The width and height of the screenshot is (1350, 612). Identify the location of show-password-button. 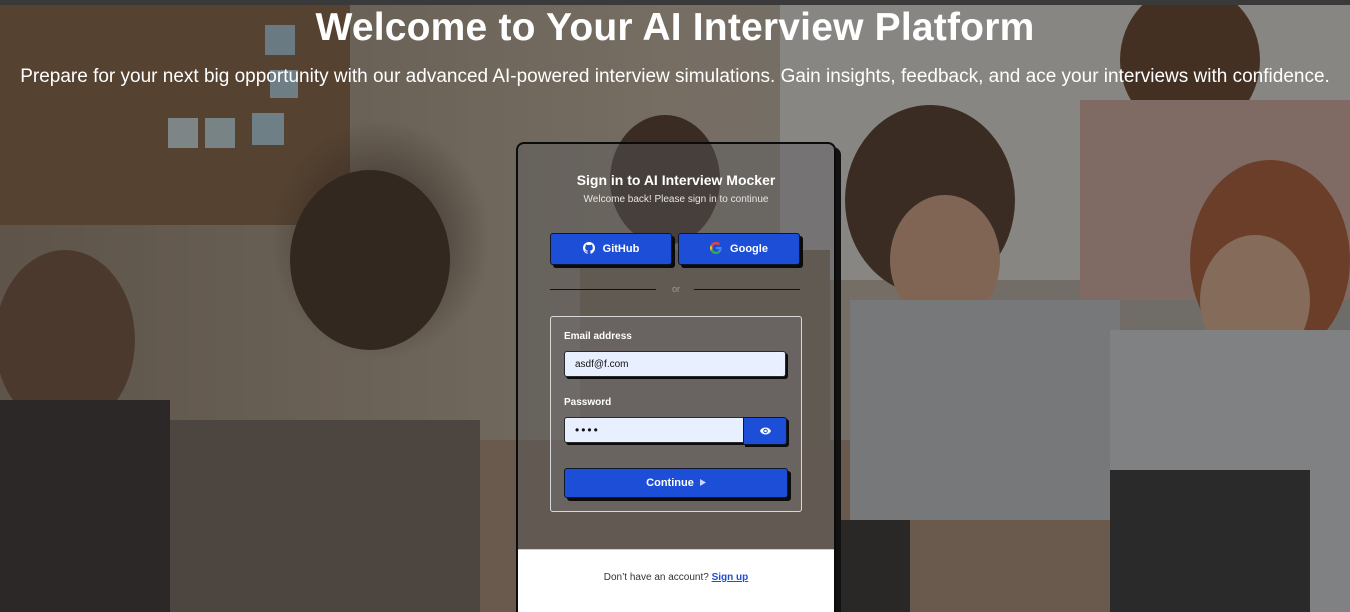
(765, 431).